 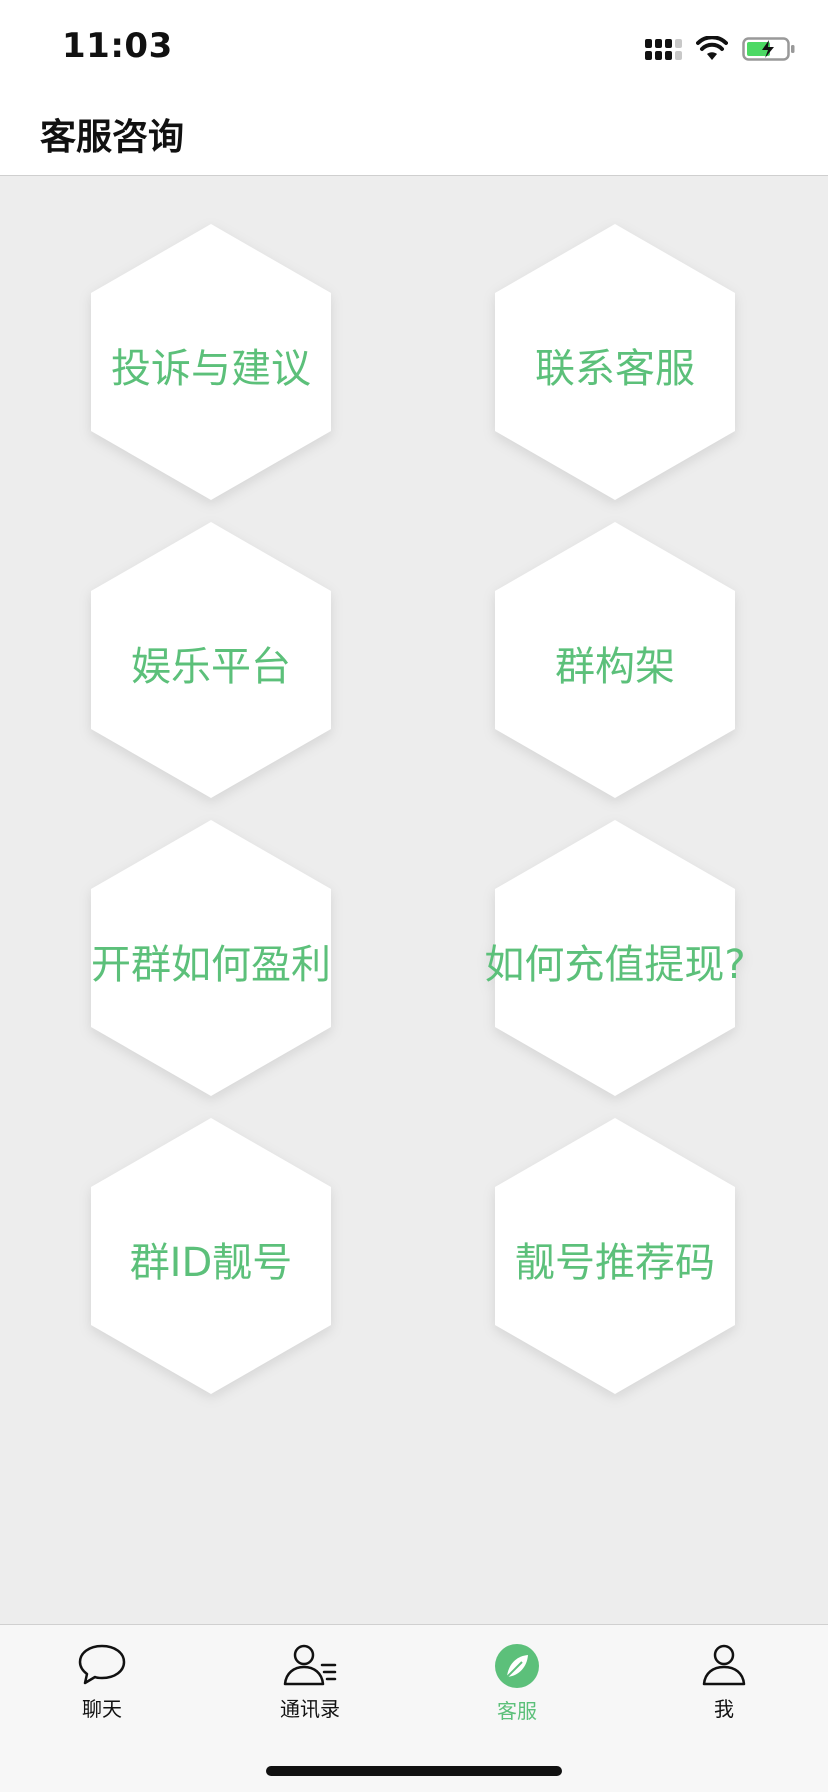 What do you see at coordinates (102, 1688) in the screenshot?
I see `tab-chat: 聊天` at bounding box center [102, 1688].